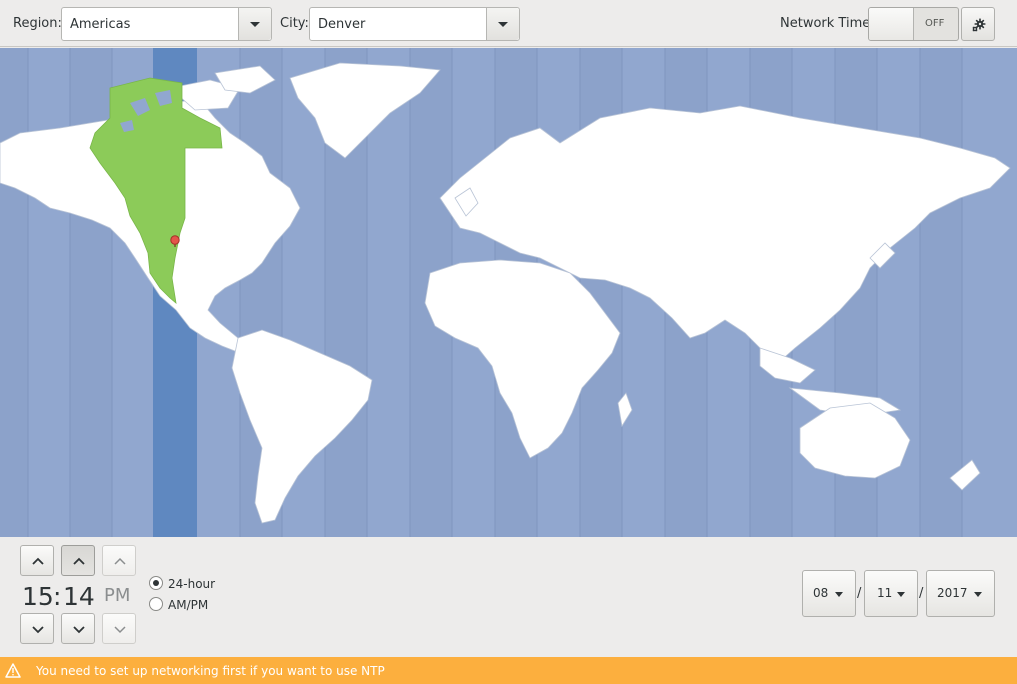  What do you see at coordinates (414, 24) in the screenshot?
I see `city-combobox: Denver` at bounding box center [414, 24].